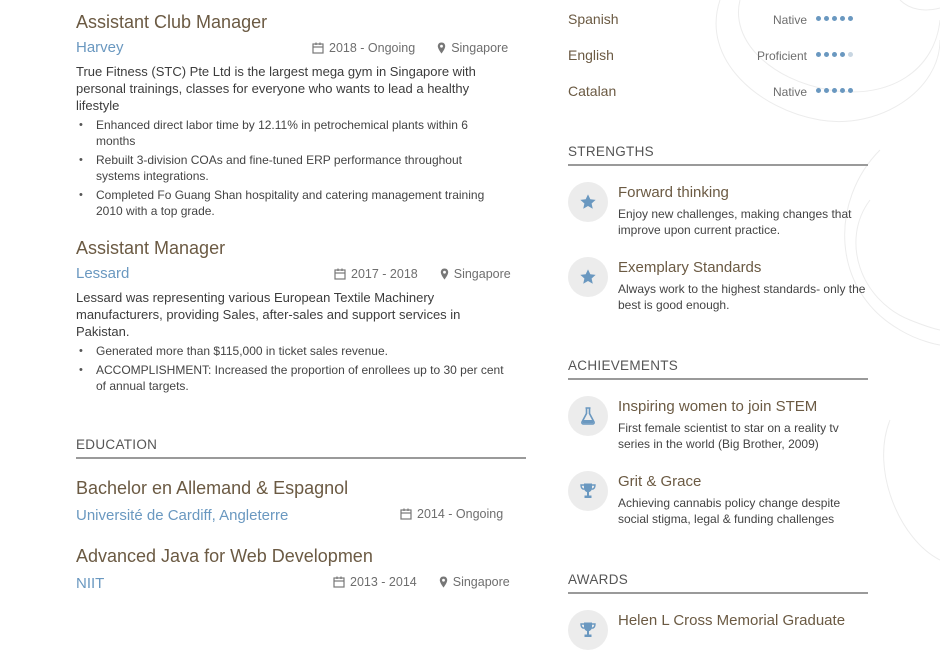  Describe the element at coordinates (732, 620) in the screenshot. I see `award-title: Helen L Cross Memorial Graduate` at that location.